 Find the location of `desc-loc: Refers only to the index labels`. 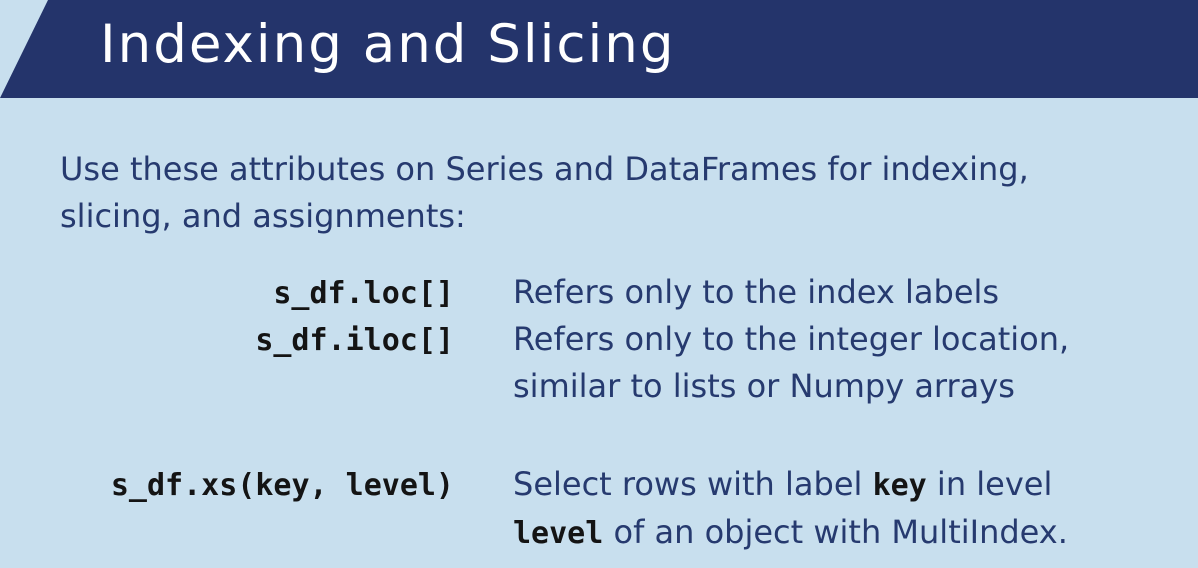

desc-loc: Refers only to the index labels is located at coordinates (853, 292).